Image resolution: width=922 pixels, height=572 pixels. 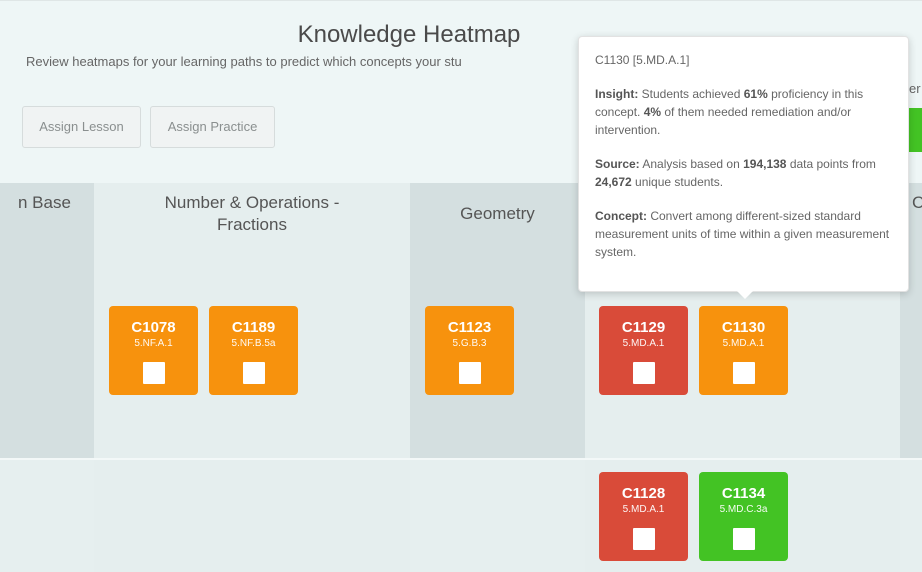 I want to click on source-label: Source:, so click(x=617, y=164).